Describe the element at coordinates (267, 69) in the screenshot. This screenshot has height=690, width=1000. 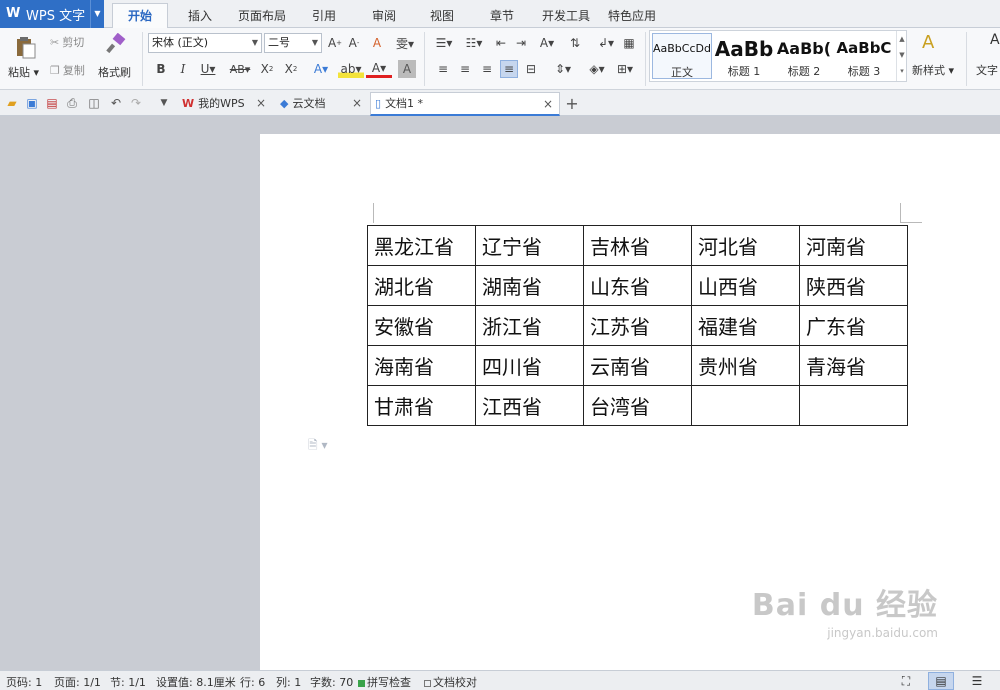
I see `superscript-icon: X2` at that location.